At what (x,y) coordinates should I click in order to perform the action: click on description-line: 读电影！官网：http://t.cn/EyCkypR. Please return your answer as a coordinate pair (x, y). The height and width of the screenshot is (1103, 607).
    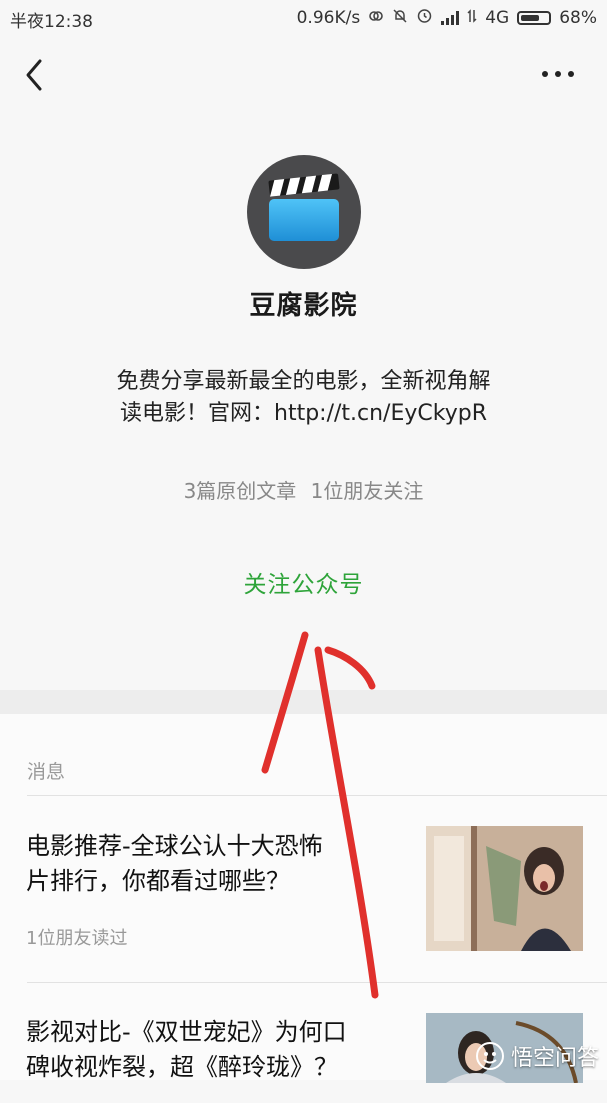
    Looking at the image, I should click on (303, 413).